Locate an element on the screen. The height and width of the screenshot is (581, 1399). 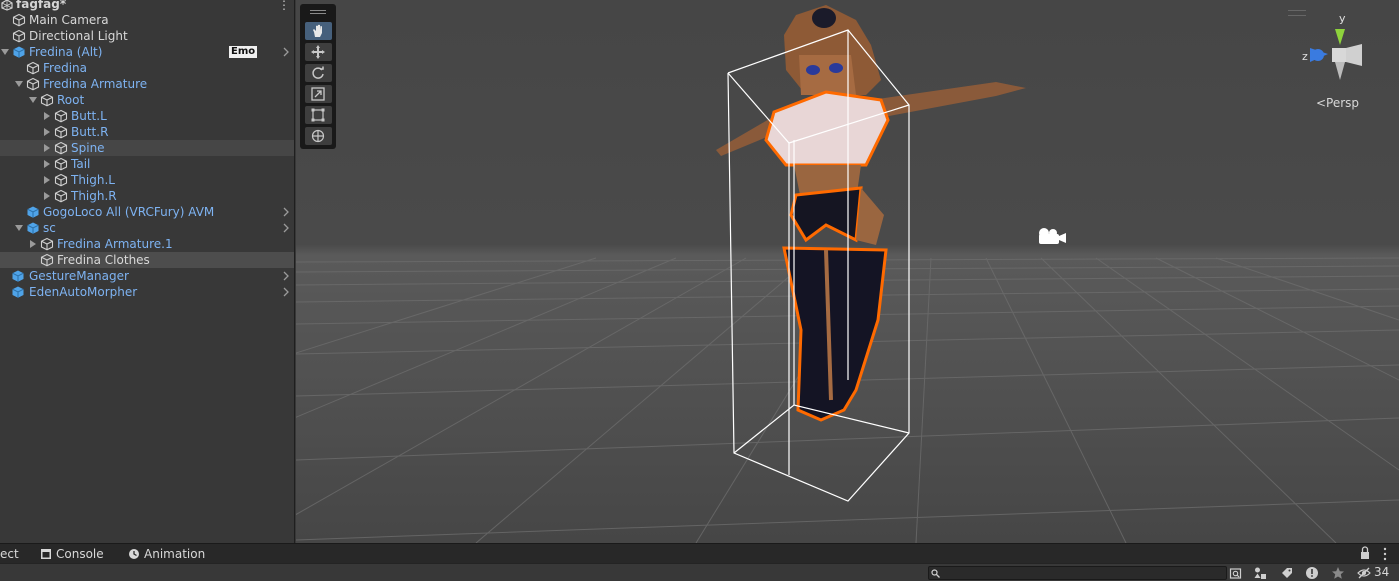
hierarchy-item-gesture-manager: GestureManager is located at coordinates (147, 276).